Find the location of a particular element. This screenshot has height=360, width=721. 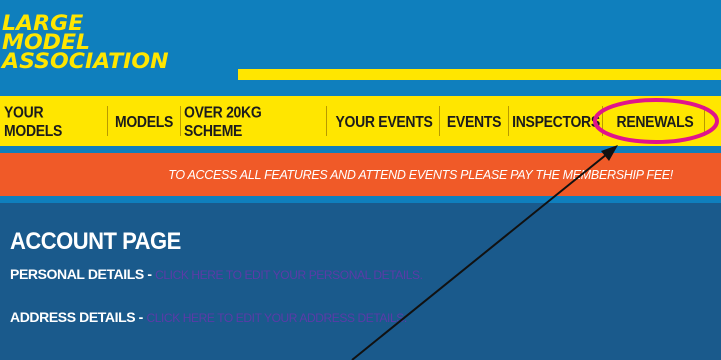

alert-bottom-band is located at coordinates (360, 199).